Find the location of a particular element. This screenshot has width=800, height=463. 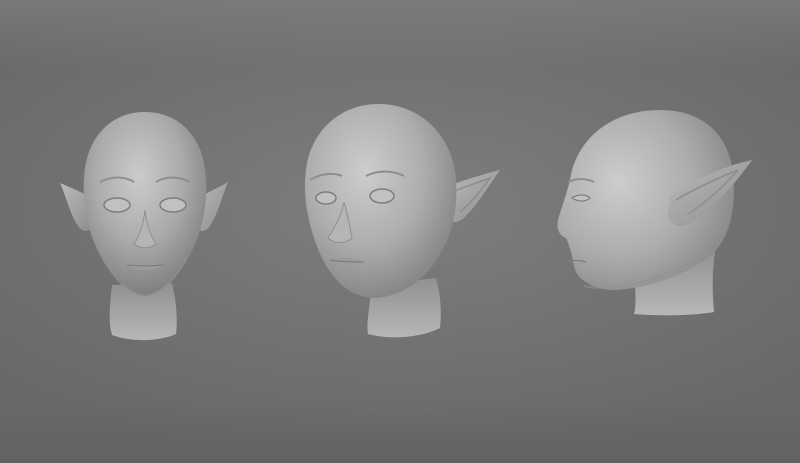

head-profile-view is located at coordinates (654, 213).